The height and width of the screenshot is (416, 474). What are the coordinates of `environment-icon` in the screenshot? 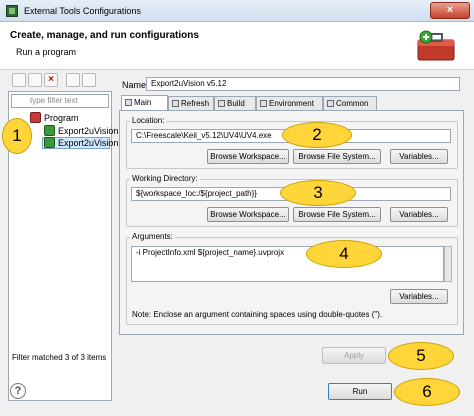 It's located at (263, 103).